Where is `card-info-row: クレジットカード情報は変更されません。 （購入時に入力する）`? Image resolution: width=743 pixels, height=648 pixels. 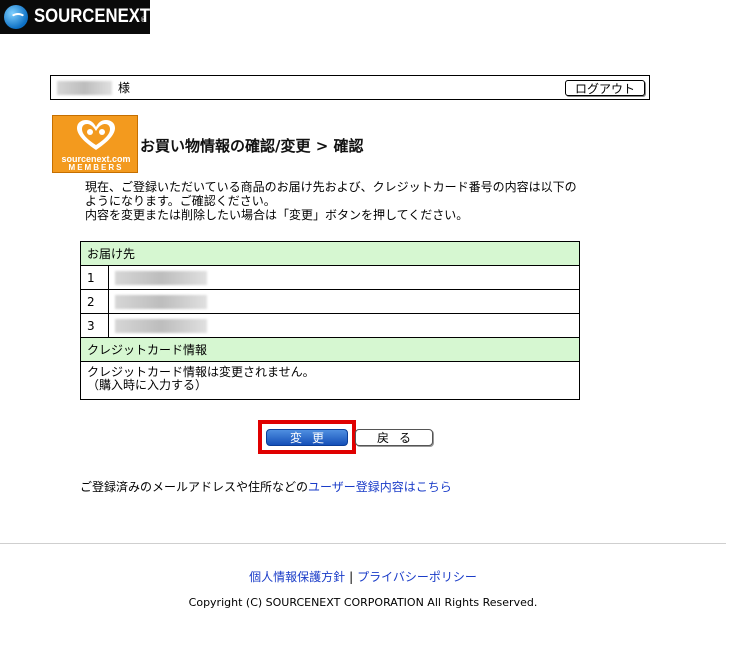 card-info-row: クレジットカード情報は変更されません。 （購入時に入力する） is located at coordinates (330, 380).